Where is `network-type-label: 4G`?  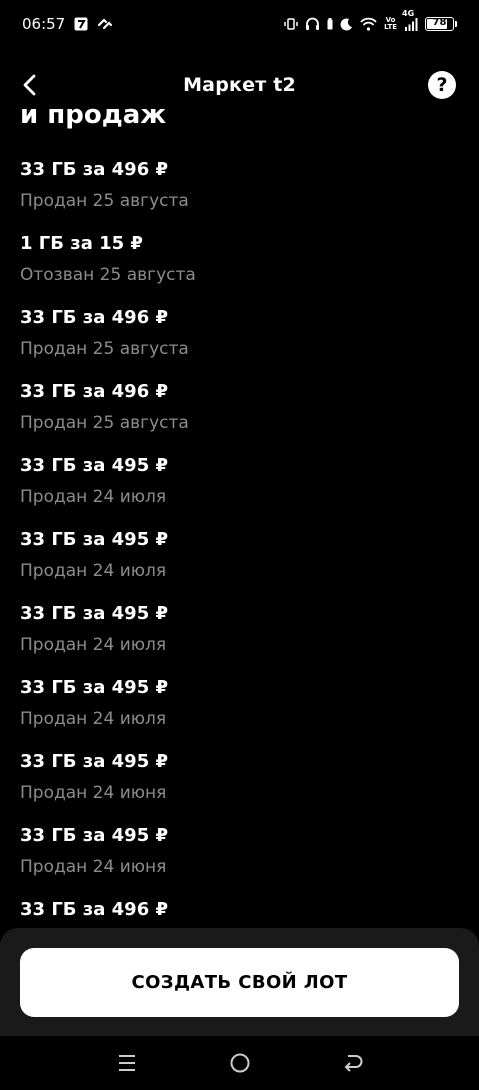 network-type-label: 4G is located at coordinates (408, 13).